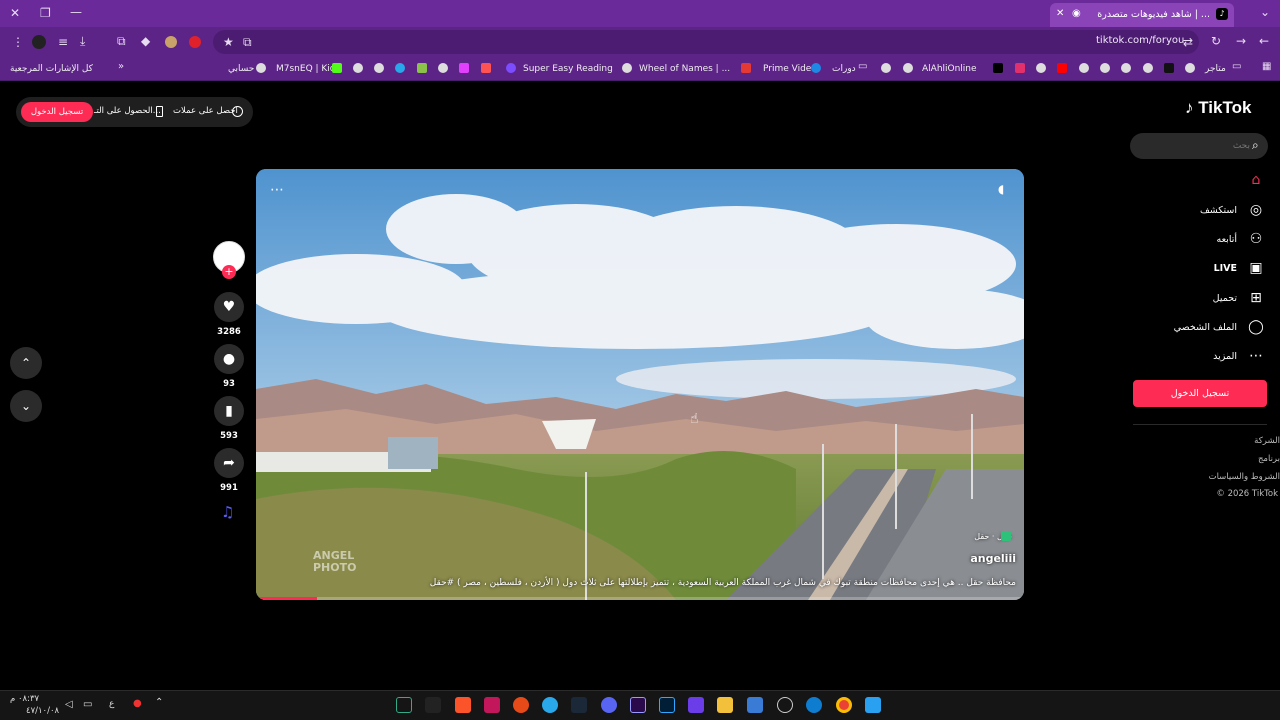  What do you see at coordinates (76, 12) in the screenshot?
I see `minimize-window-icon: —` at bounding box center [76, 12].